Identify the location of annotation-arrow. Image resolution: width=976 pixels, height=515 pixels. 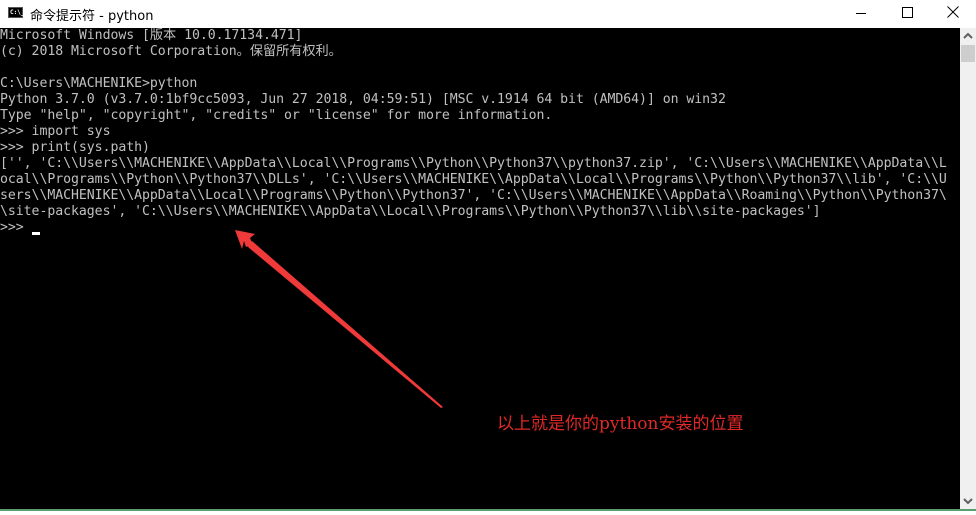
(339, 319).